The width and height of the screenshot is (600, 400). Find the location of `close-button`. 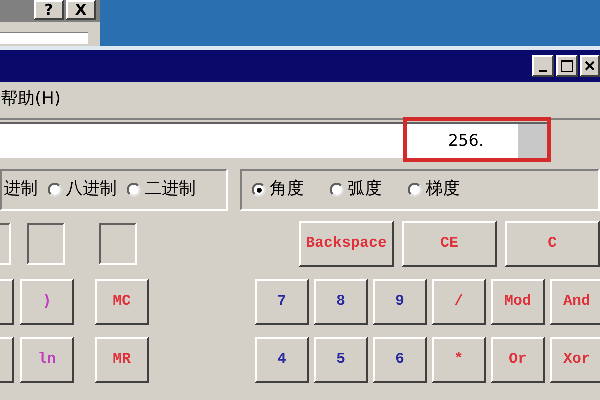

close-button is located at coordinates (590, 66).